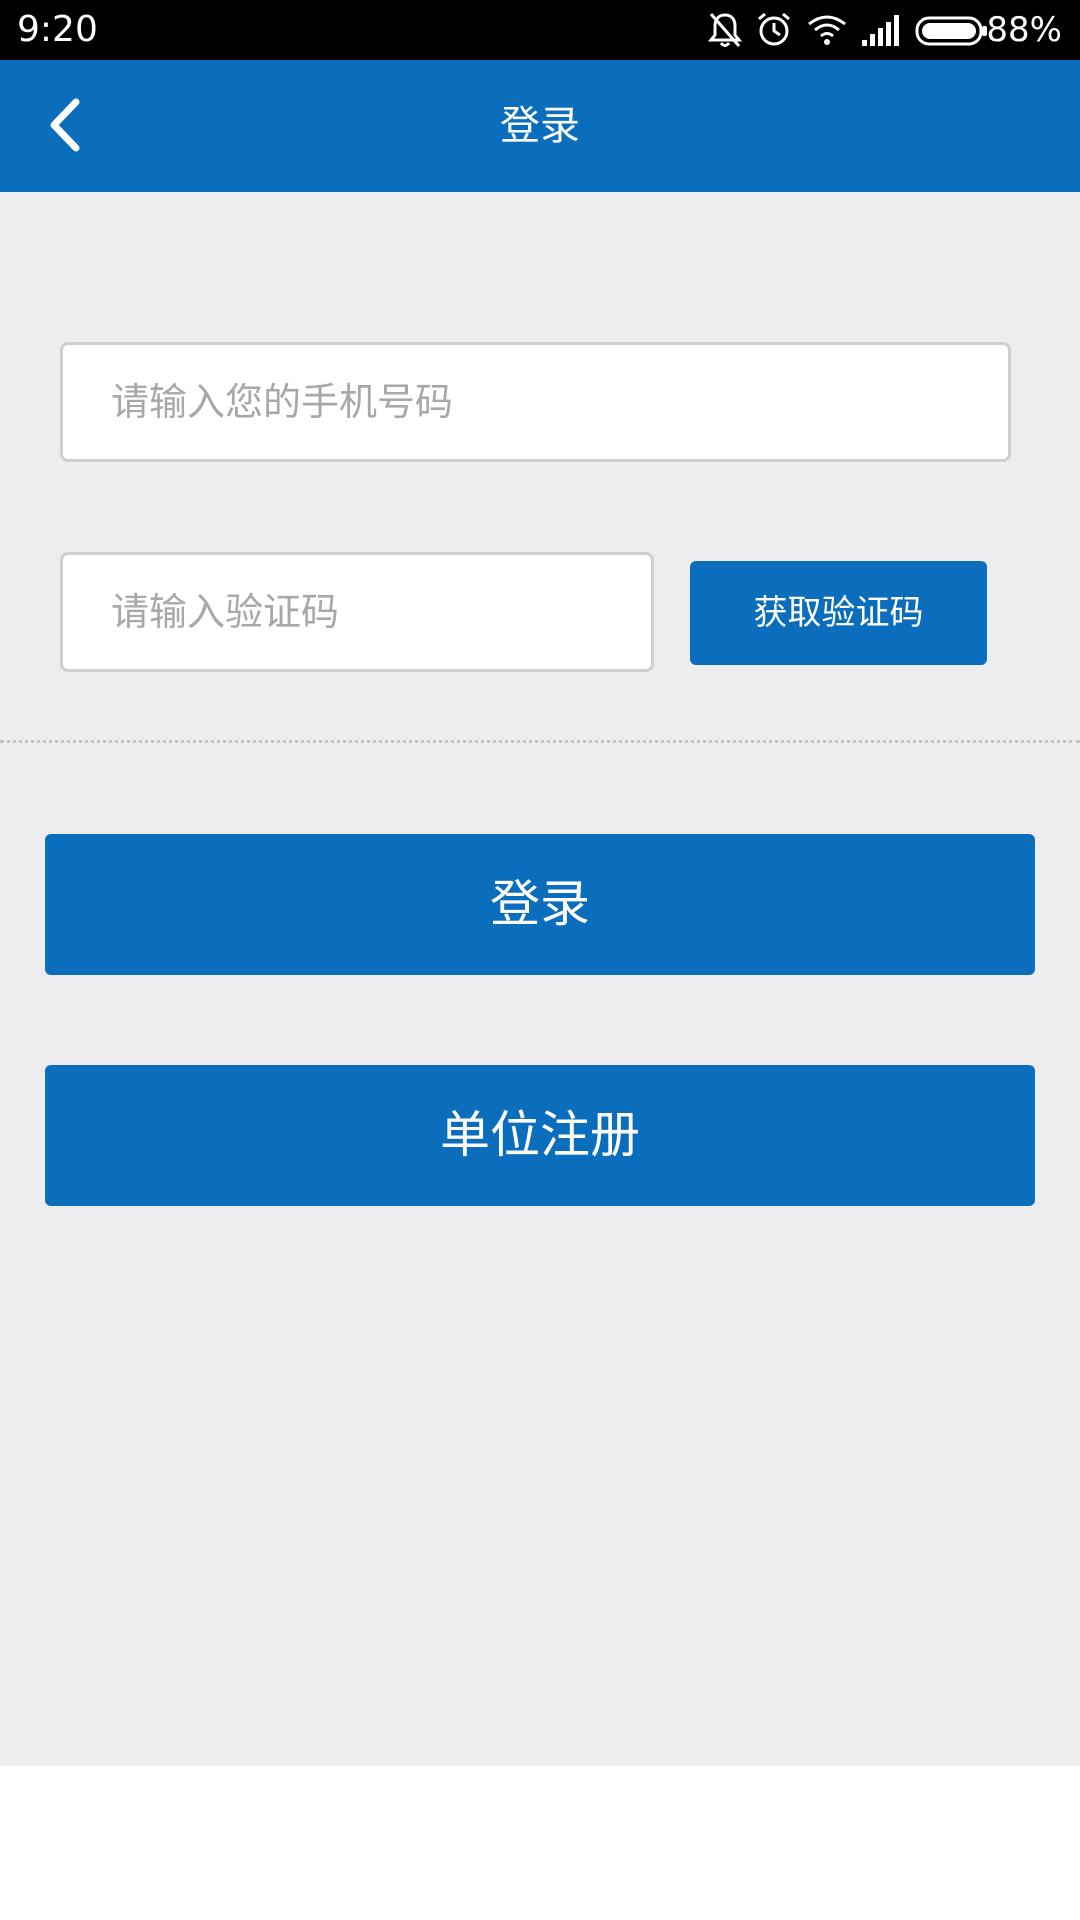 Image resolution: width=1080 pixels, height=1920 pixels. I want to click on bottom-blank-area, so click(540, 1843).